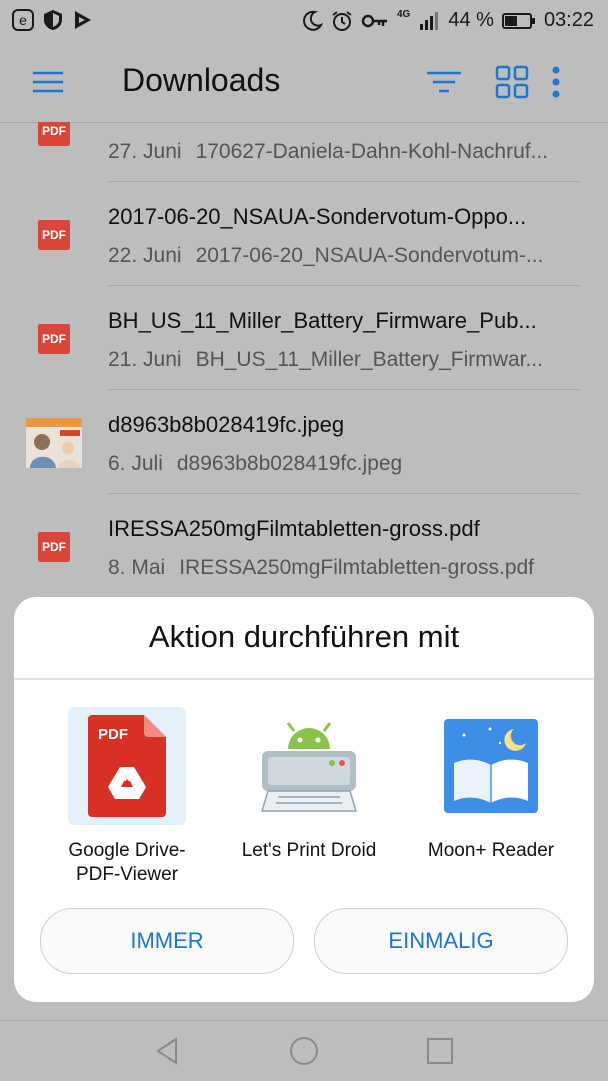 Image resolution: width=608 pixels, height=1081 pixels. Describe the element at coordinates (404, 14) in the screenshot. I see `network-type: 4G` at that location.